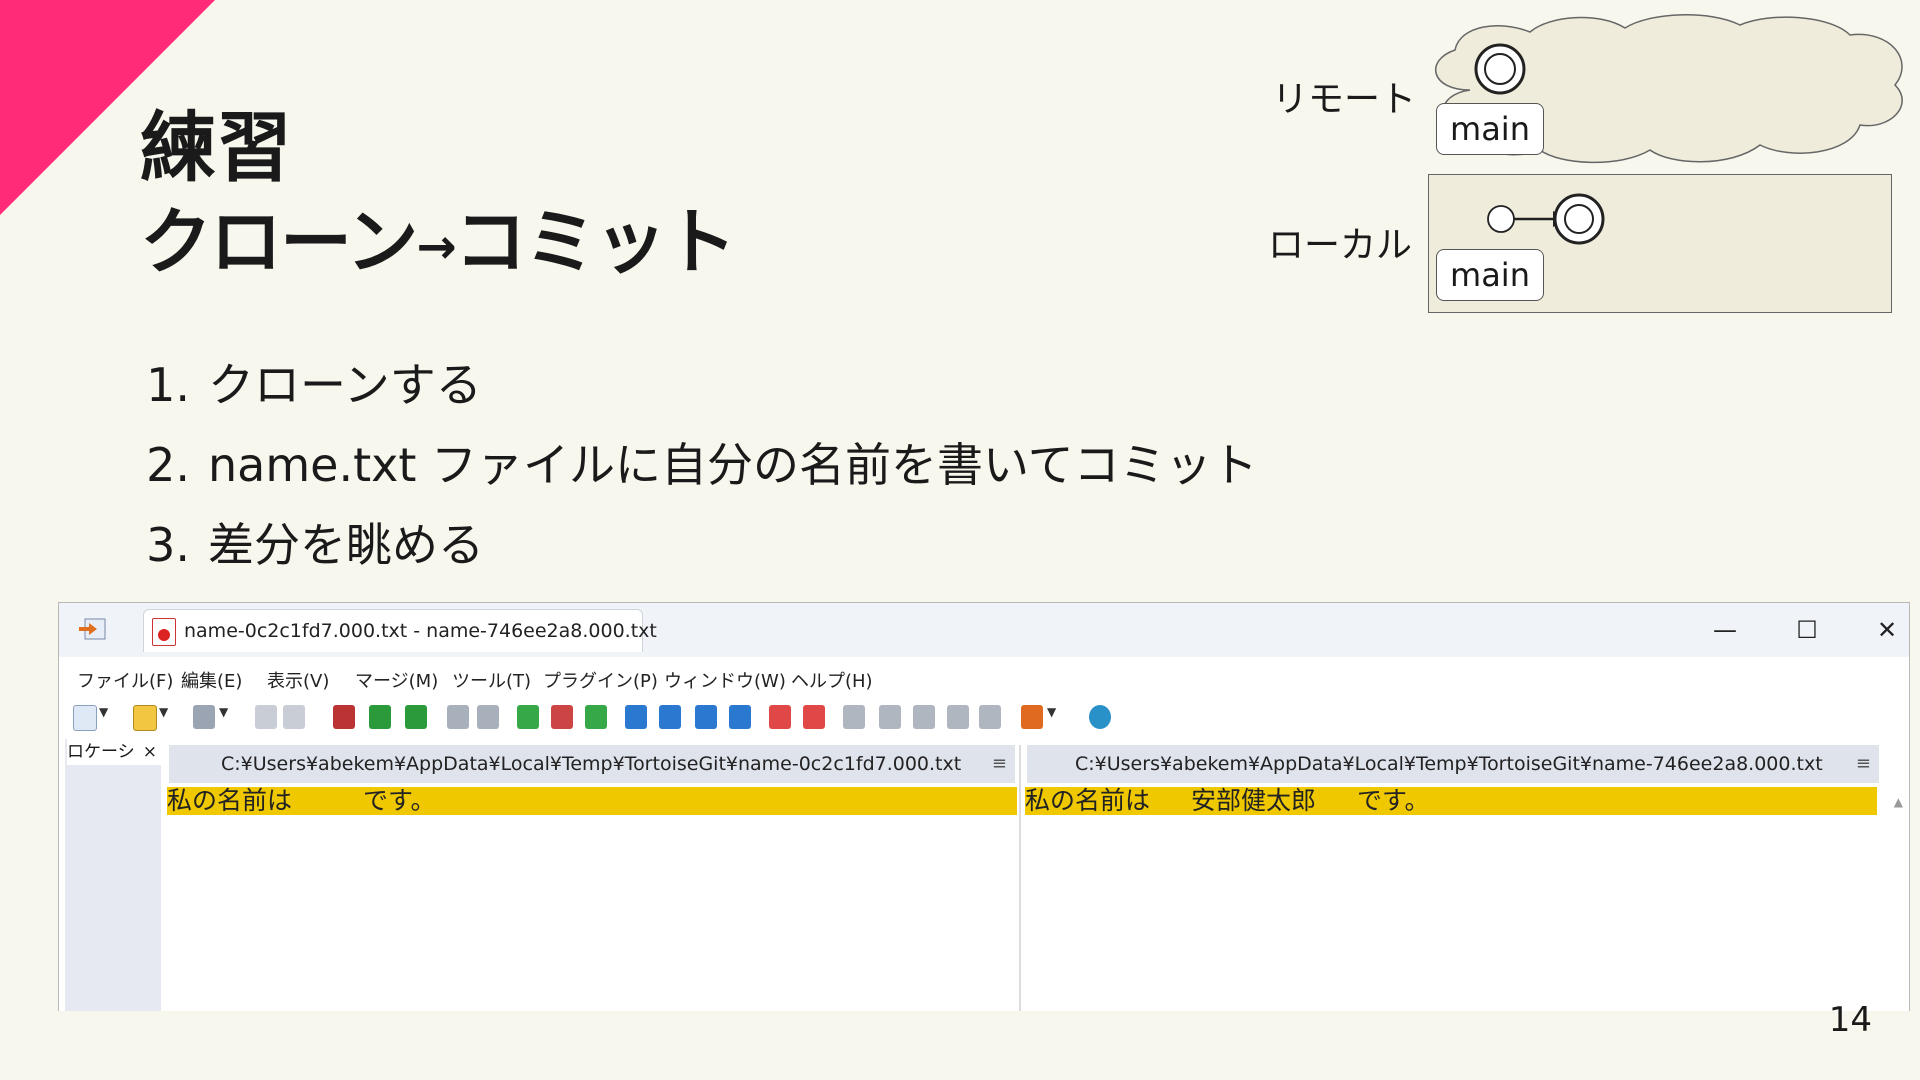  Describe the element at coordinates (113, 875) in the screenshot. I see `location-pane: ロケーシ ×` at that location.